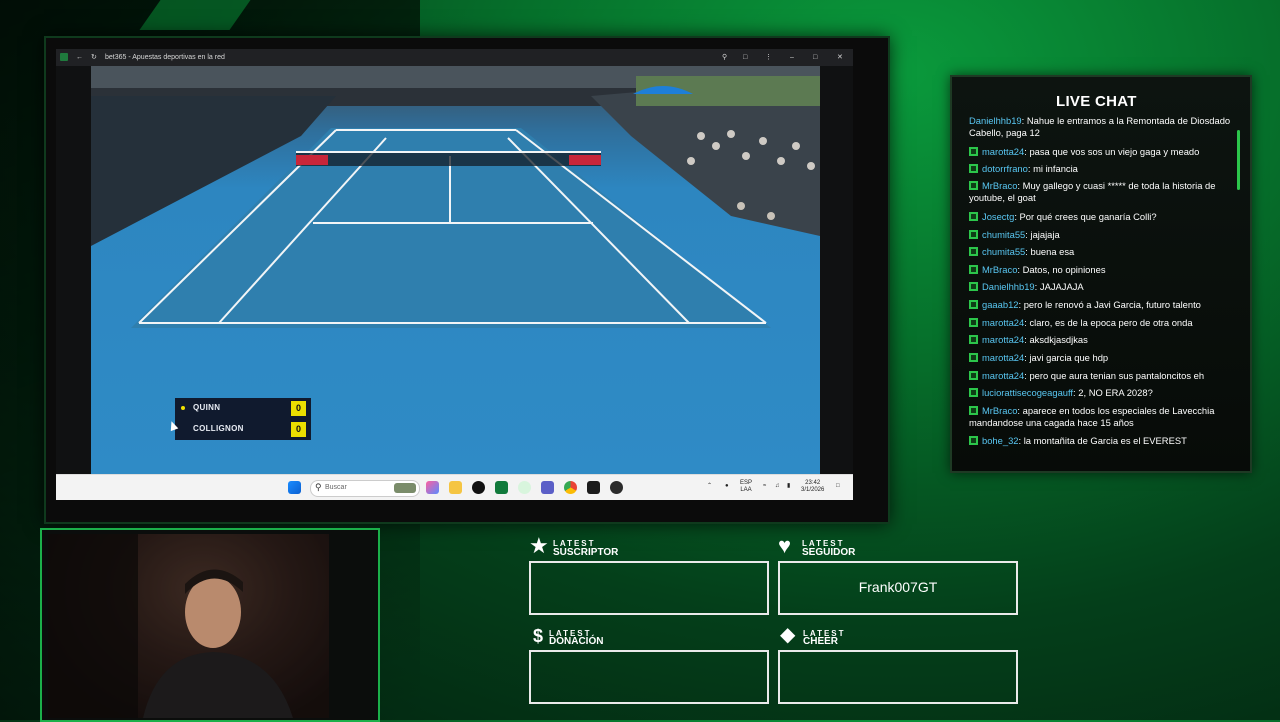 The image size is (1280, 722). What do you see at coordinates (813, 483) in the screenshot?
I see `clock-time: 23:42` at bounding box center [813, 483].